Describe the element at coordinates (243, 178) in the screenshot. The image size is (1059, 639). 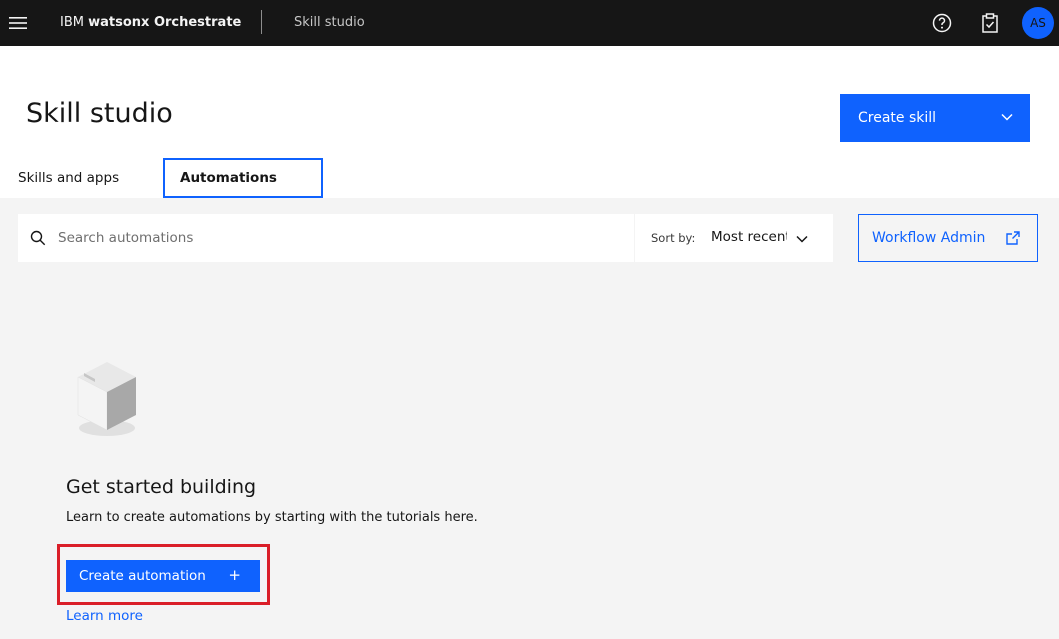
I see `tab-automations: Automations` at that location.